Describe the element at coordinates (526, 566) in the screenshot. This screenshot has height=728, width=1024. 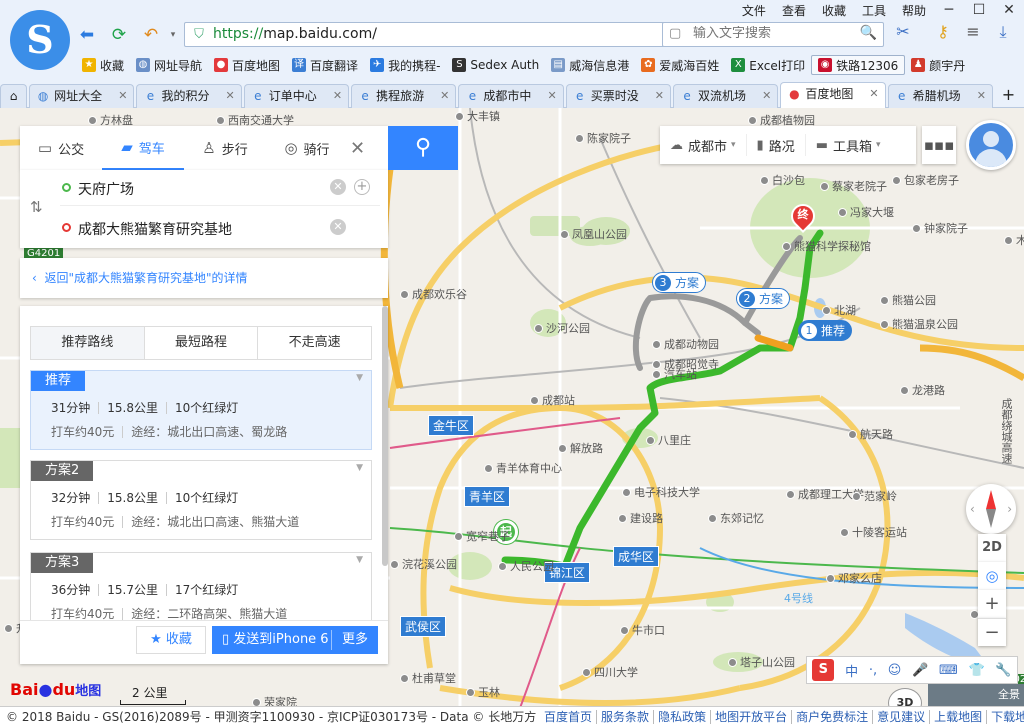
I see `map-place-label: 人民公园` at that location.